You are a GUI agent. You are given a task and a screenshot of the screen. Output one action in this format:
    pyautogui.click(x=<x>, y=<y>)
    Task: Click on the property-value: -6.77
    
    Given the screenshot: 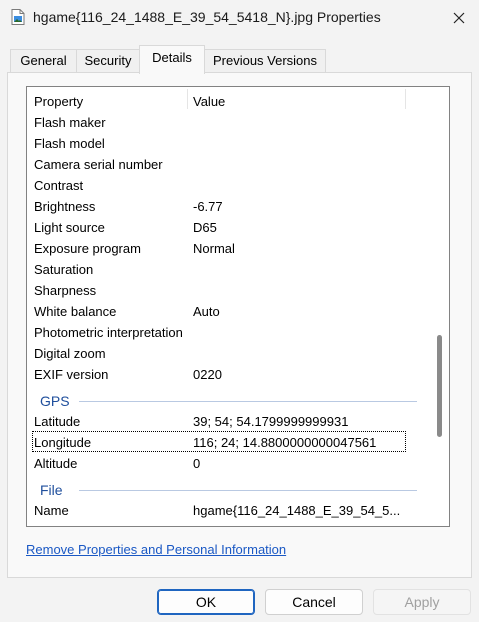 What is the action you would take?
    pyautogui.click(x=208, y=206)
    